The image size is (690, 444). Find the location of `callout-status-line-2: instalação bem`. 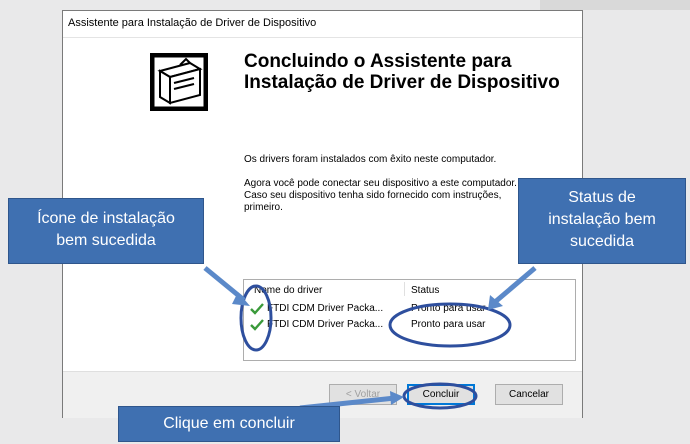

callout-status-line-2: instalação bem is located at coordinates (602, 219).